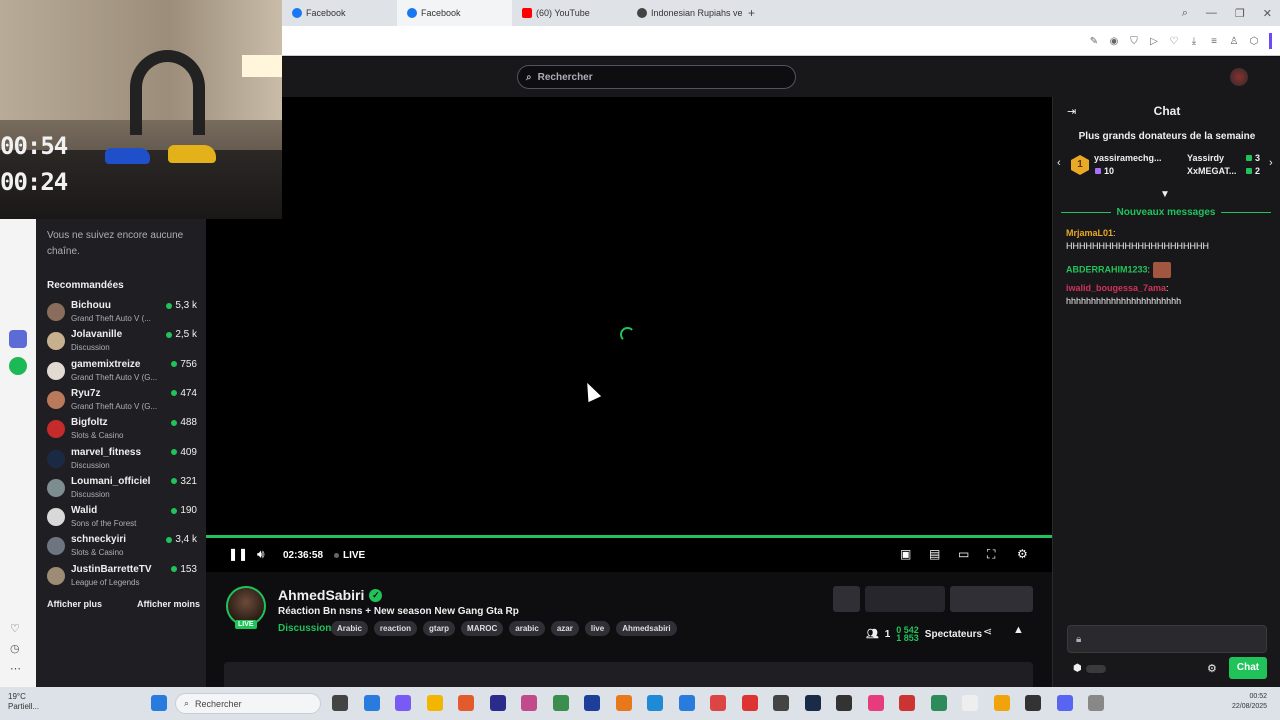 This screenshot has height=720, width=1280. What do you see at coordinates (454, 13) in the screenshot?
I see `browser-tab-facebook-2: Facebook` at bounding box center [454, 13].